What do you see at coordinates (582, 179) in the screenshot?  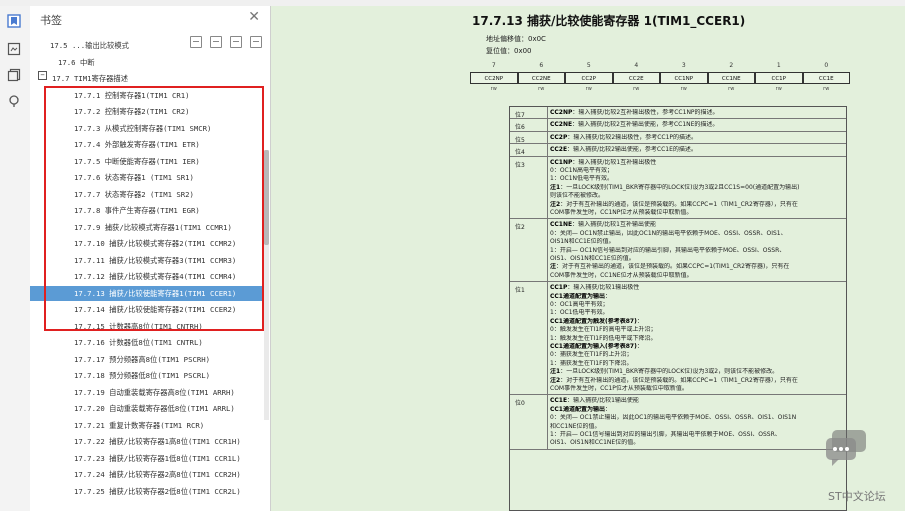 I see `description-line: 1：OC1N低电平有效。` at bounding box center [582, 179].